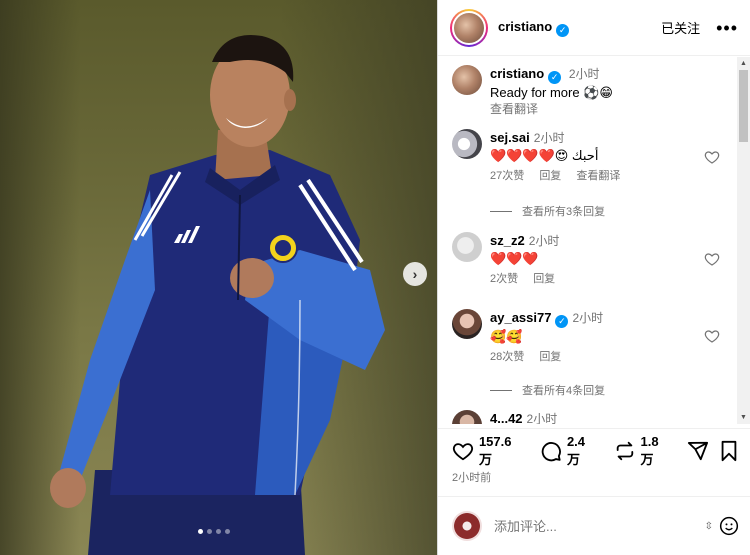  I want to click on post-timestamp: 2小时前, so click(472, 478).